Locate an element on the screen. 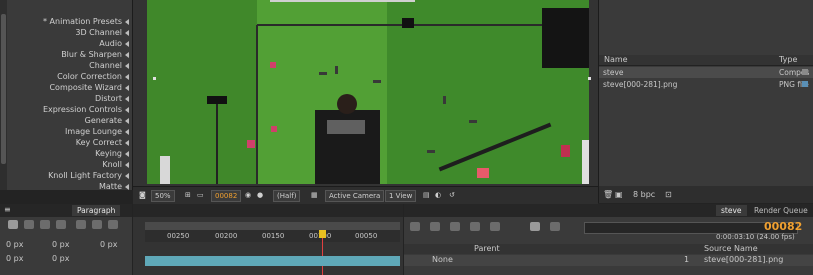 Image resolution: width=813 pixels, height=275 pixels. type-column-header: Type is located at coordinates (788, 60).